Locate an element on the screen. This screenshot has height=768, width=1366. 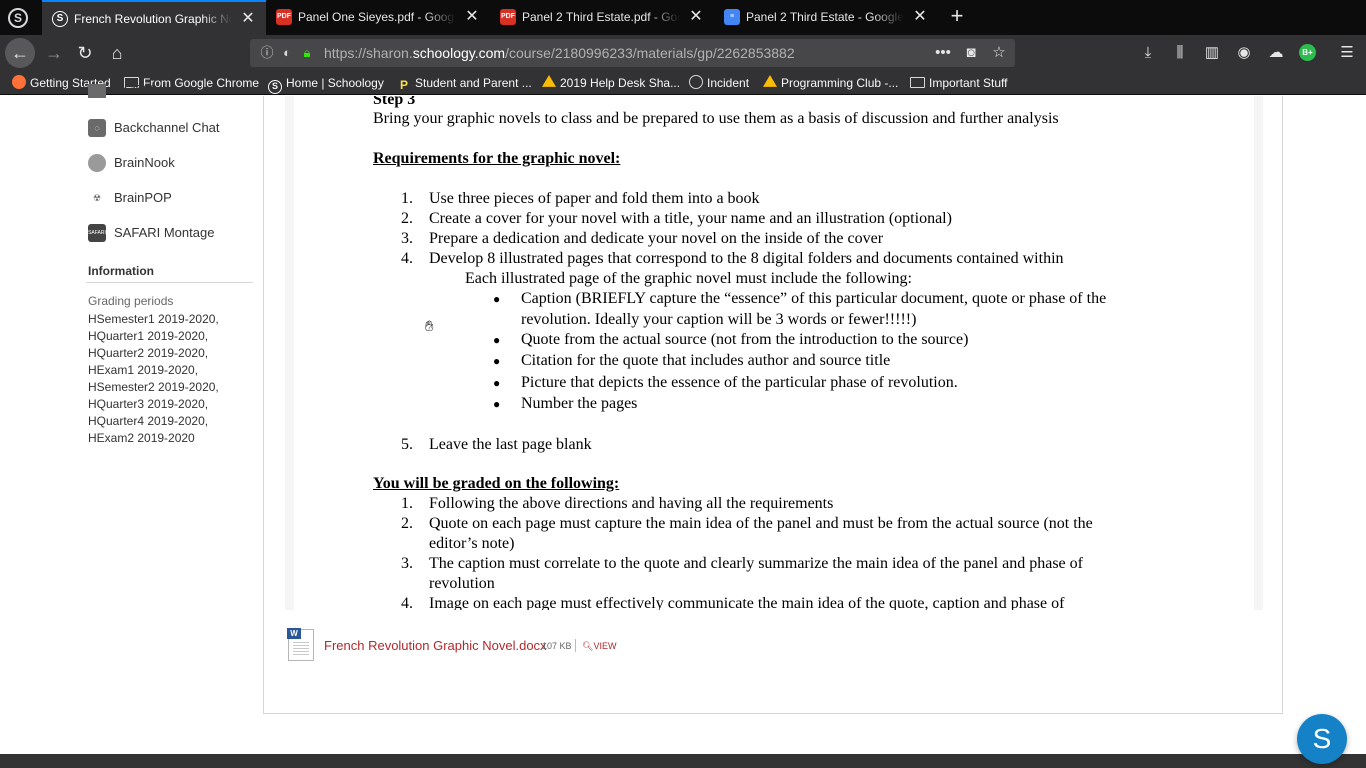
tab-french-revolution: S French Revolution Graphic Novel ✕ is located at coordinates (154, 17).